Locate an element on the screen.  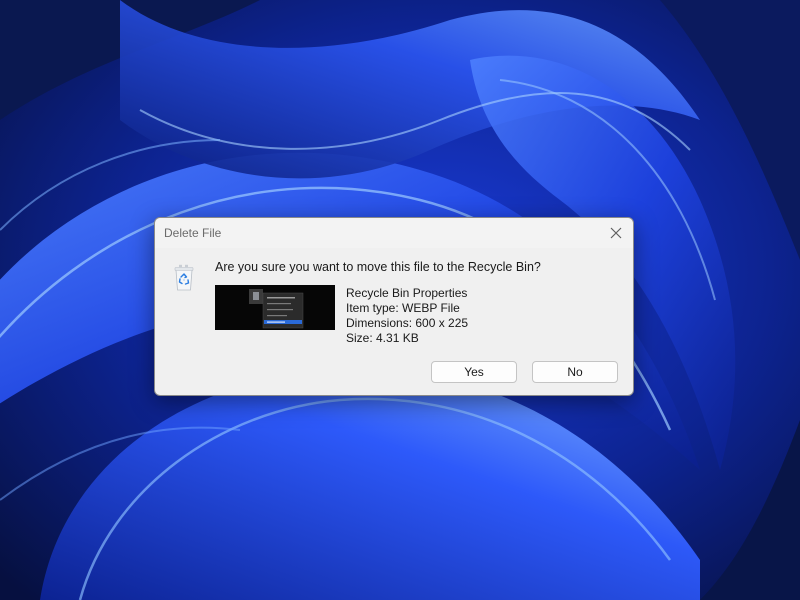
close-button is located at coordinates (616, 233).